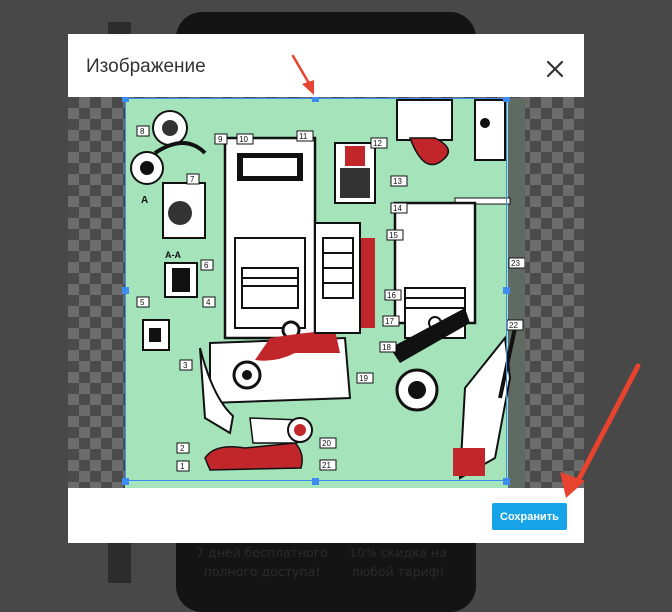 This screenshot has width=672, height=612. I want to click on crop-handle-bottom-left, so click(125, 481).